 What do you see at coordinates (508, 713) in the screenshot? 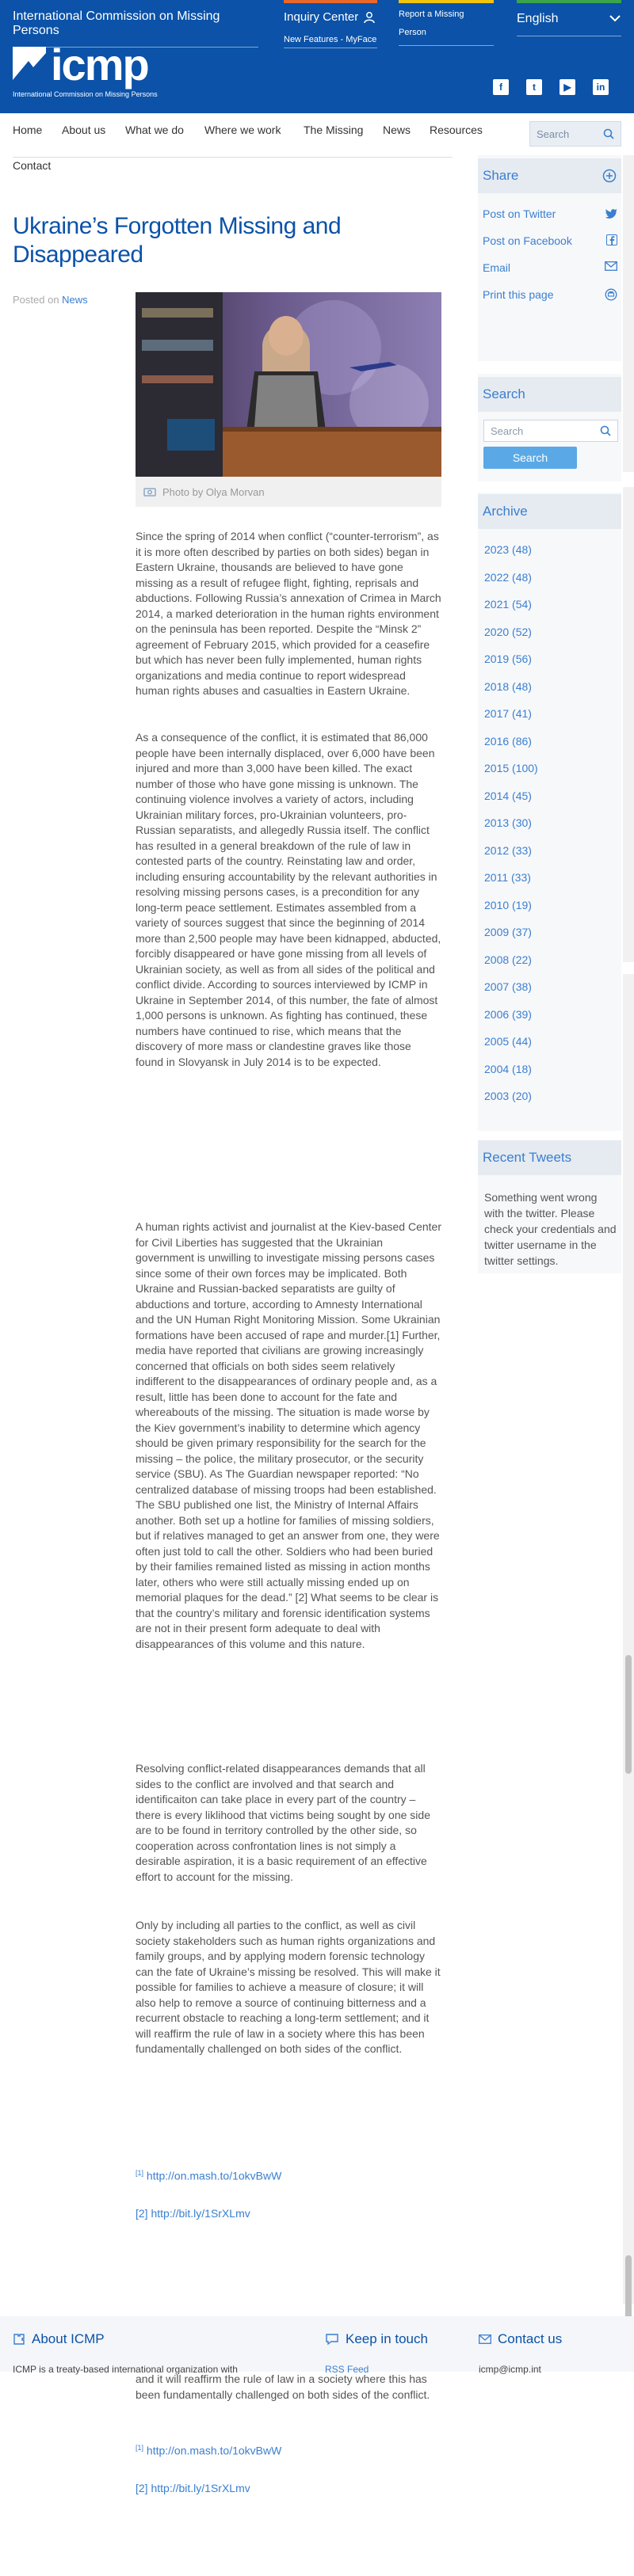
I see `archive-item: 2017 (41)` at bounding box center [508, 713].